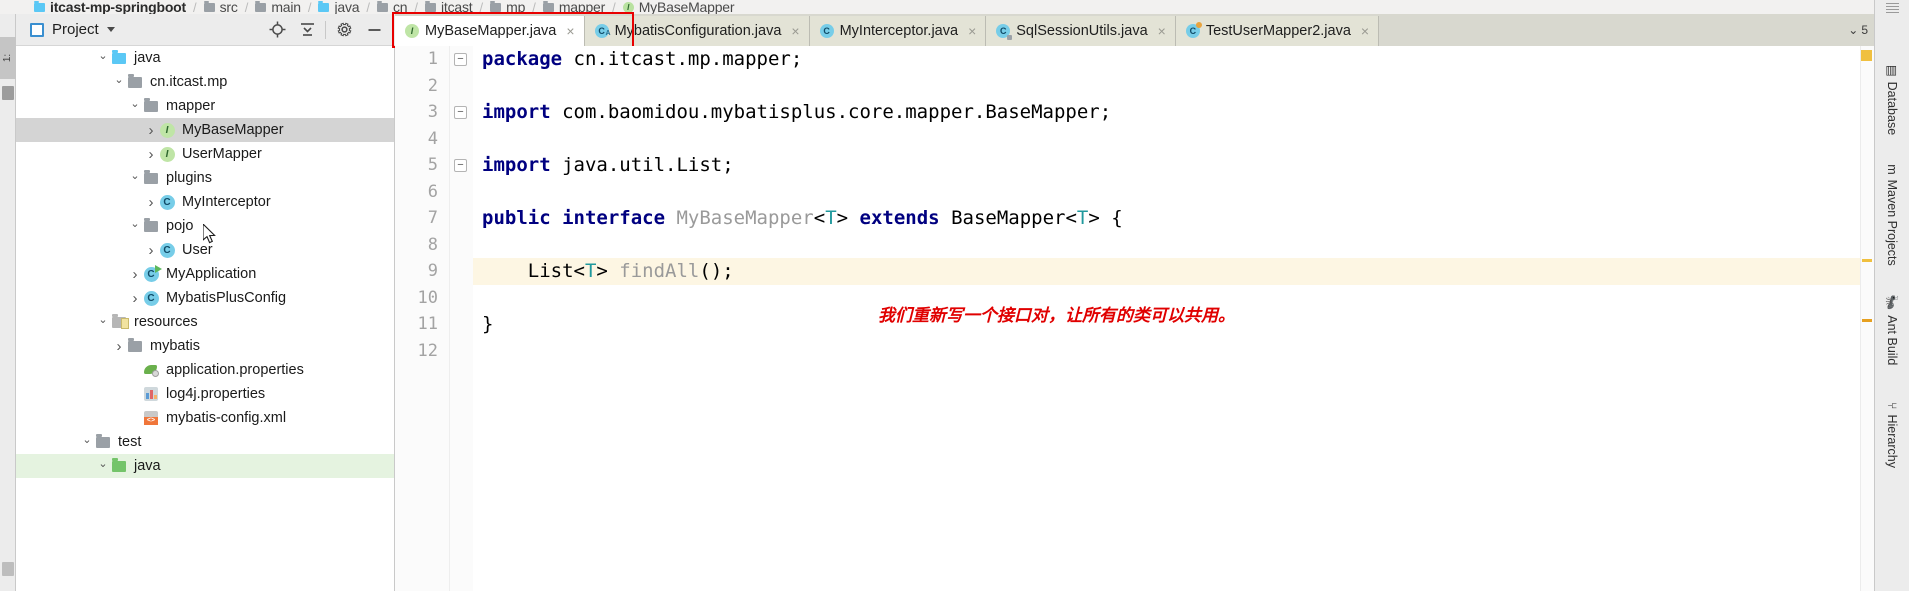 This screenshot has height=591, width=1909. I want to click on breadcrumb-item: mp, so click(507, 7).